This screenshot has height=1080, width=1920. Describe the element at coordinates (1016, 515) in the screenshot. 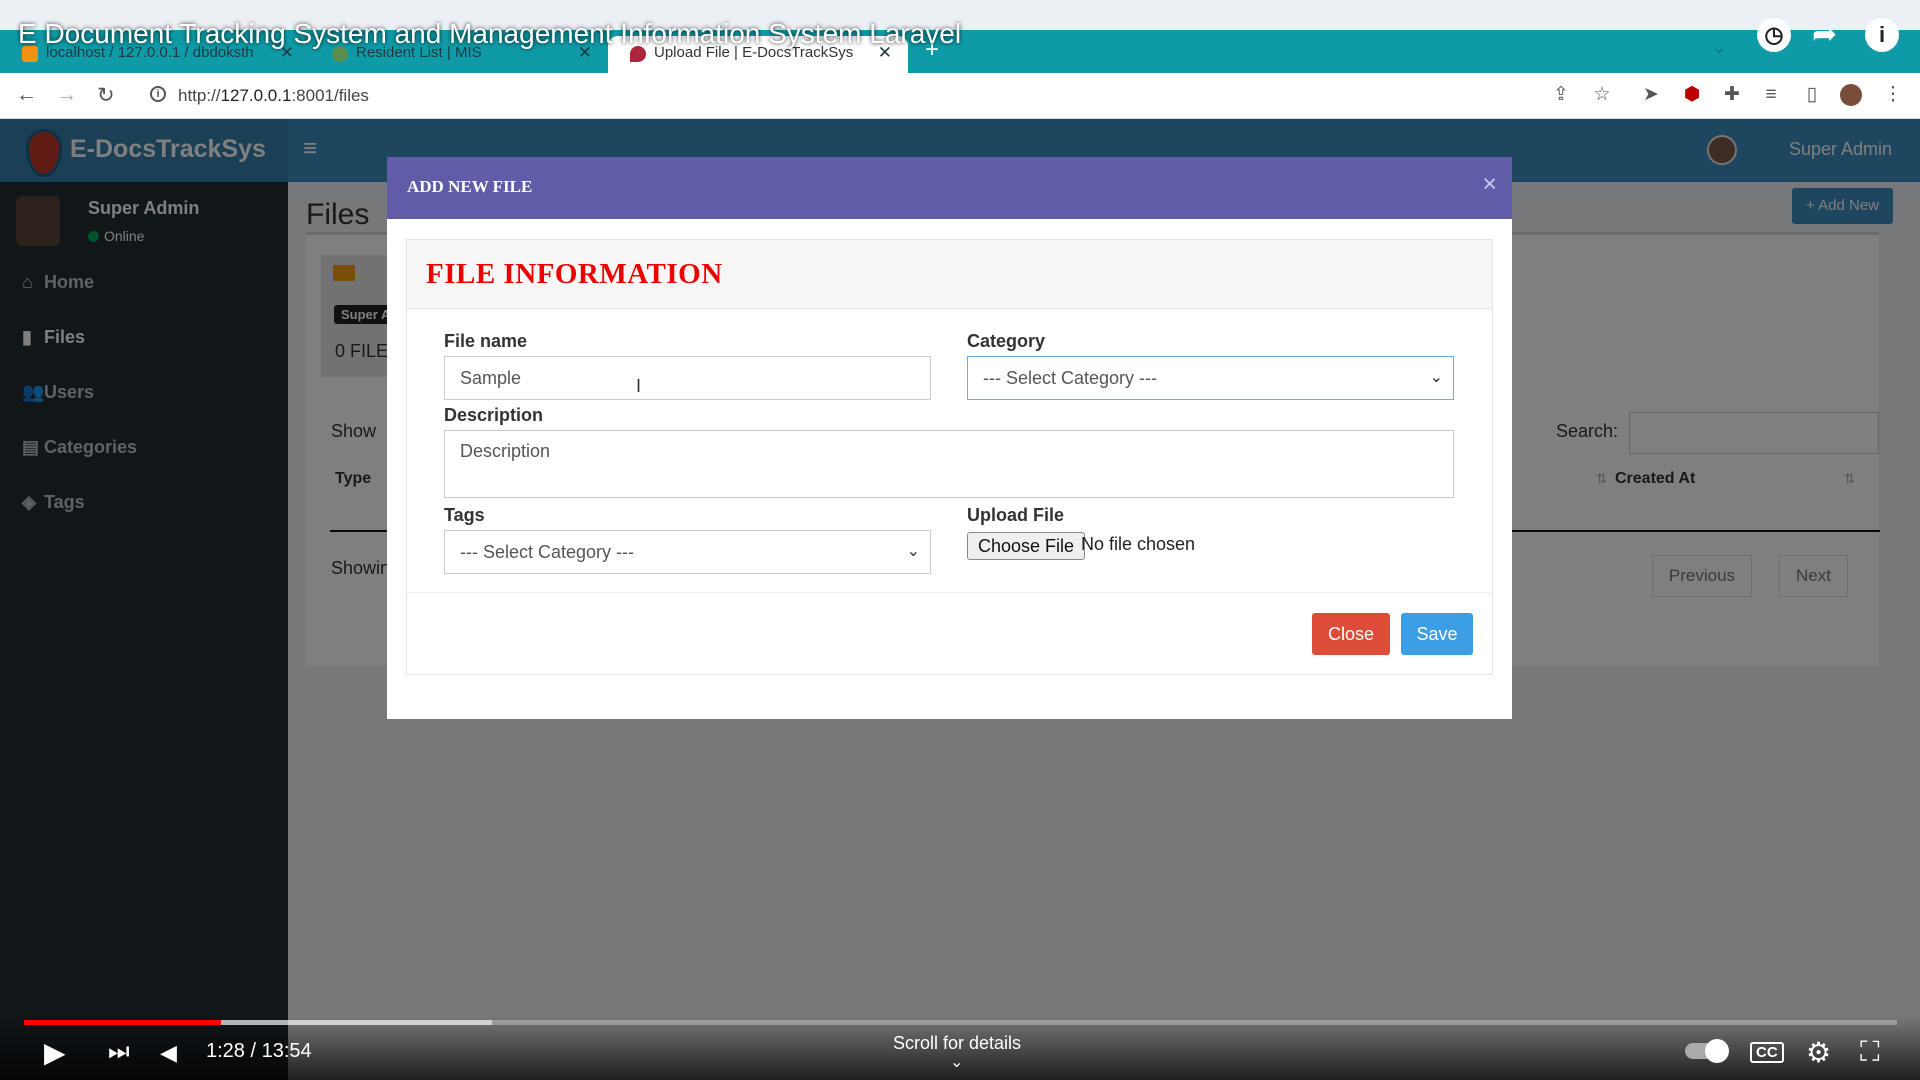

I see `upload-file-label: Upload File` at that location.